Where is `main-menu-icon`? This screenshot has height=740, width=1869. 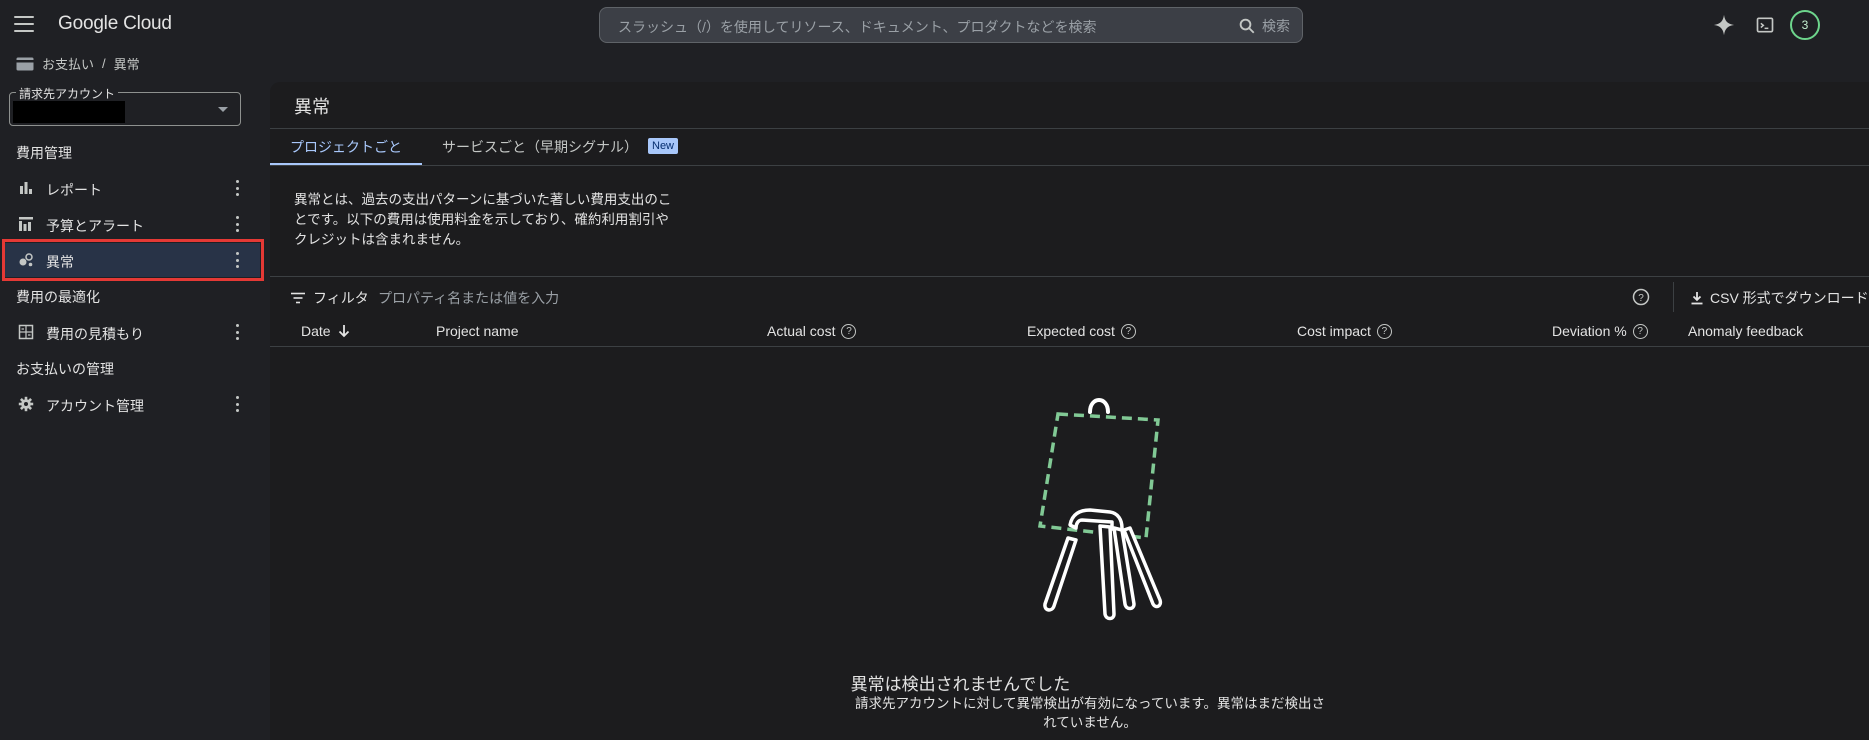 main-menu-icon is located at coordinates (24, 24).